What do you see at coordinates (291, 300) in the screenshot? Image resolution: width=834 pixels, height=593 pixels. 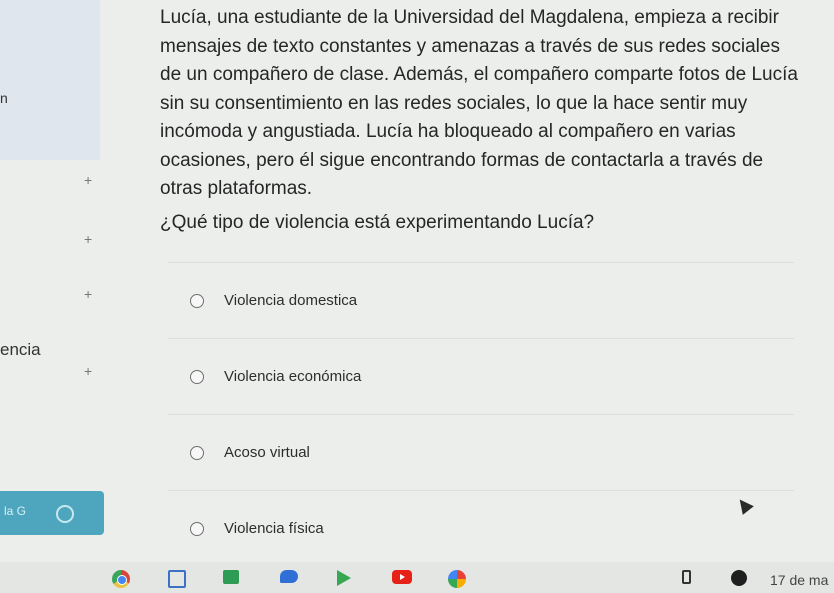 I see `option-label: Violencia domestica` at bounding box center [291, 300].